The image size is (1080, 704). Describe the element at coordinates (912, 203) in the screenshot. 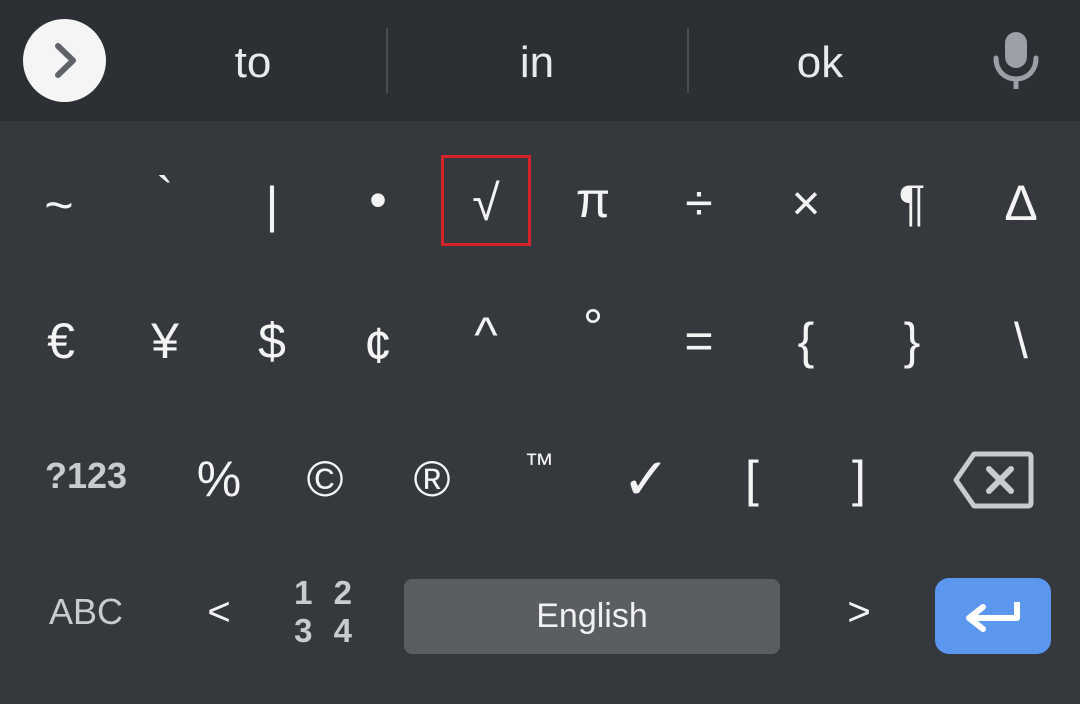

I see `key-pilcrow: ¶` at that location.